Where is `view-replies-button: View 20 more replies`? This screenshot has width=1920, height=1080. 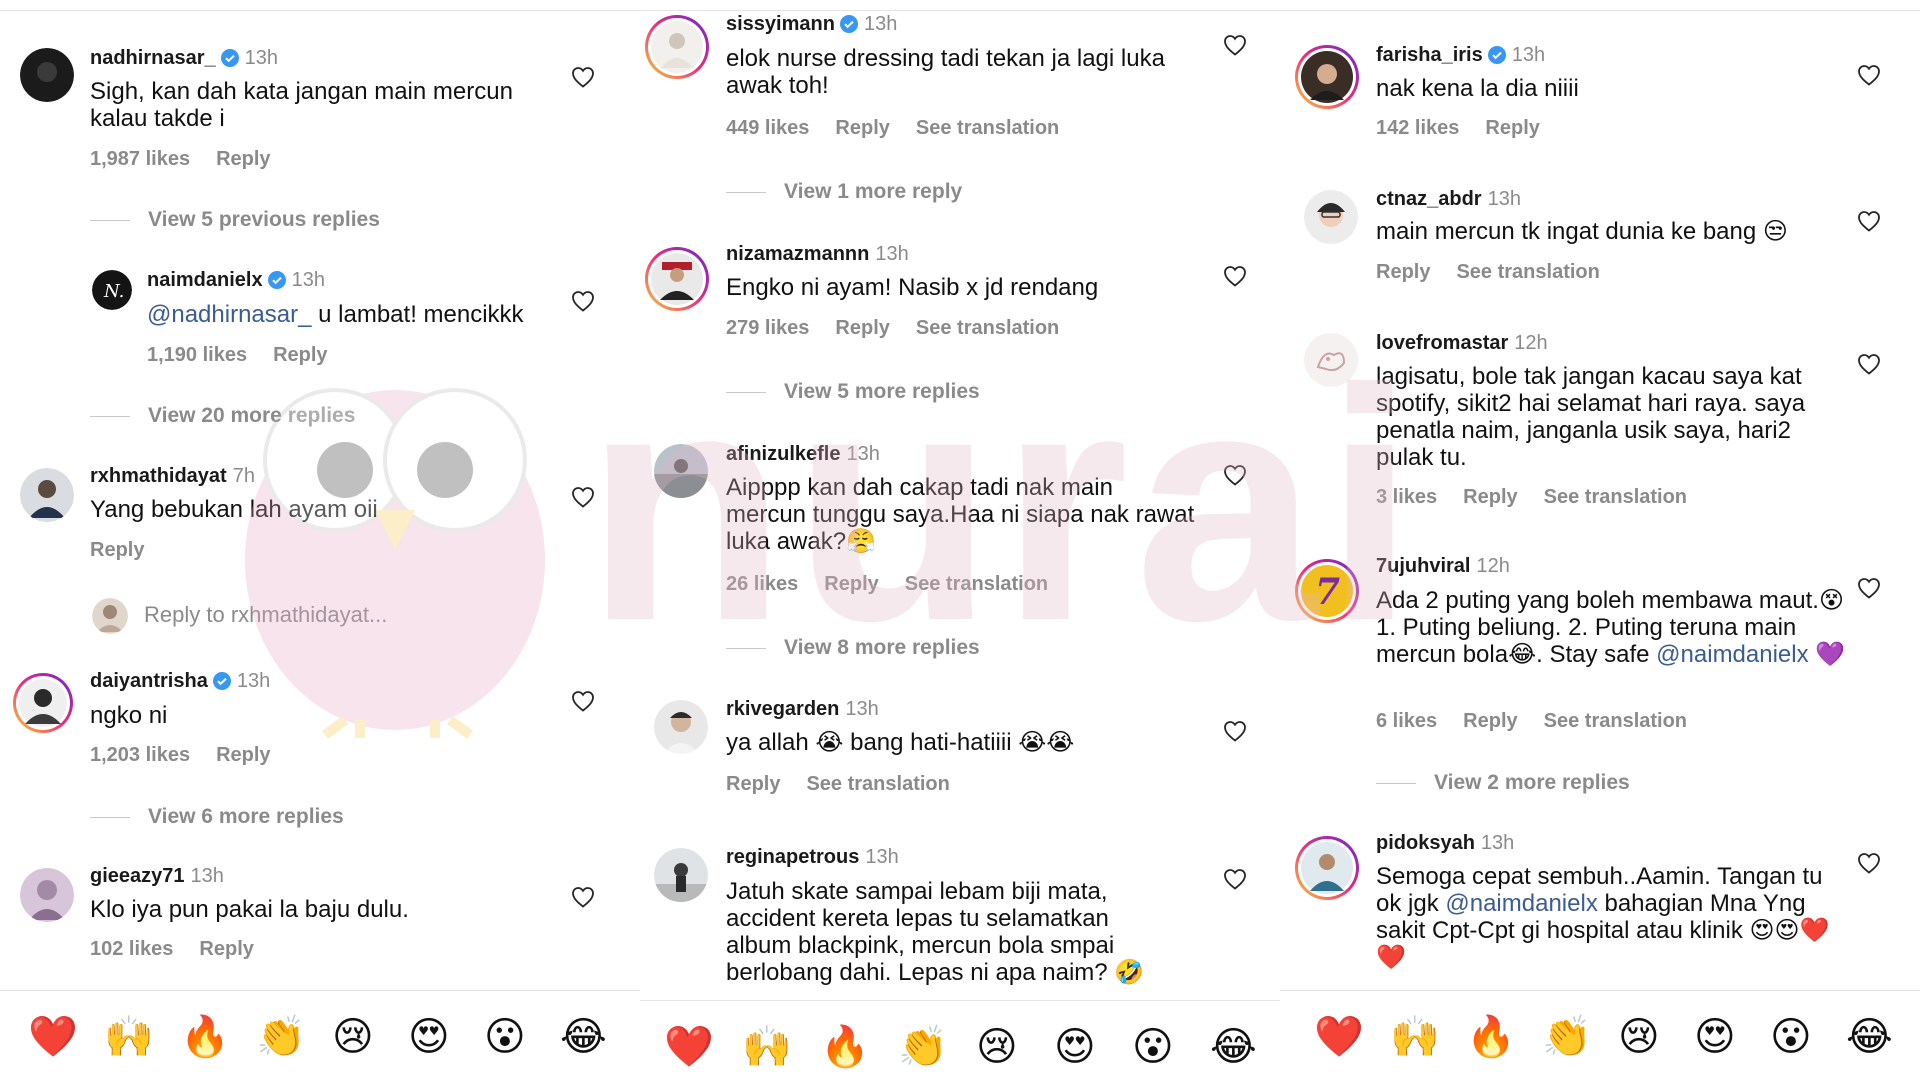 view-replies-button: View 20 more replies is located at coordinates (222, 416).